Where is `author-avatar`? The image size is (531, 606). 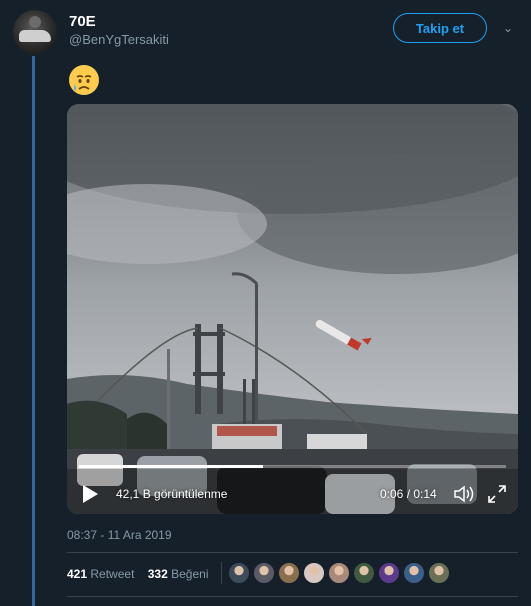
author-avatar is located at coordinates (35, 32).